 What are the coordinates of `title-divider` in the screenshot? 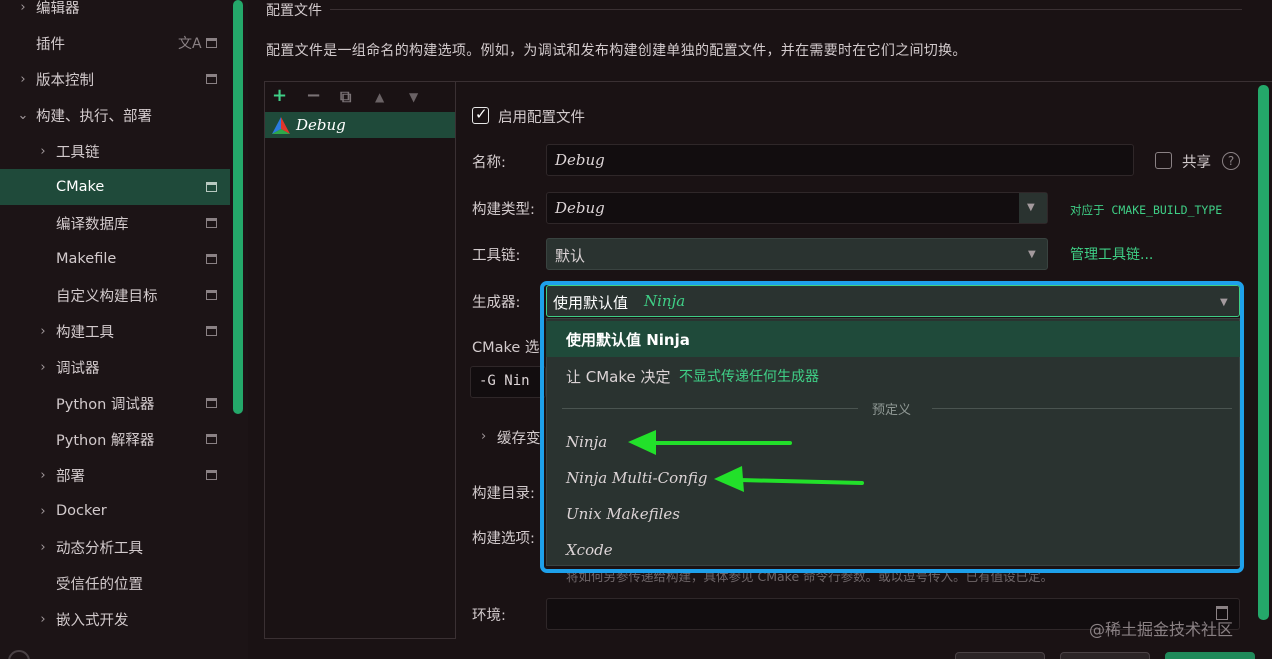 It's located at (786, 9).